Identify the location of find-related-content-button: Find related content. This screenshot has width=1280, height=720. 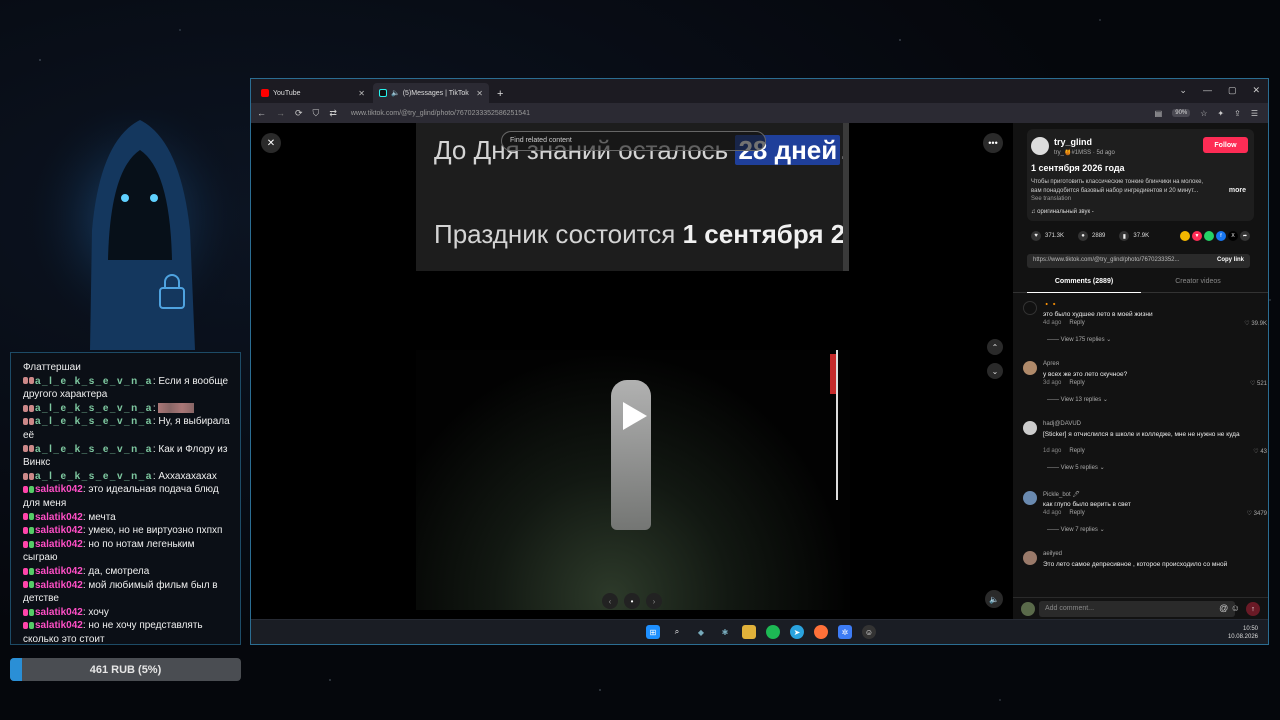
(633, 141).